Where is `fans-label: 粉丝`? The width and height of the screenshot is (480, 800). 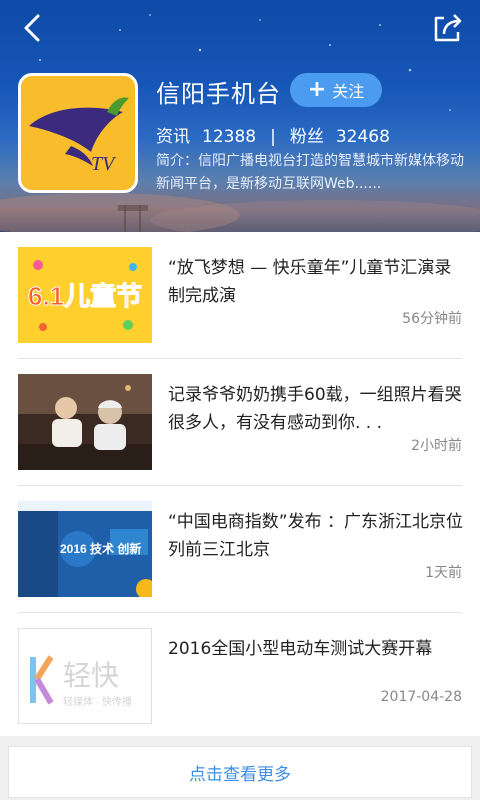
fans-label: 粉丝 is located at coordinates (306, 137).